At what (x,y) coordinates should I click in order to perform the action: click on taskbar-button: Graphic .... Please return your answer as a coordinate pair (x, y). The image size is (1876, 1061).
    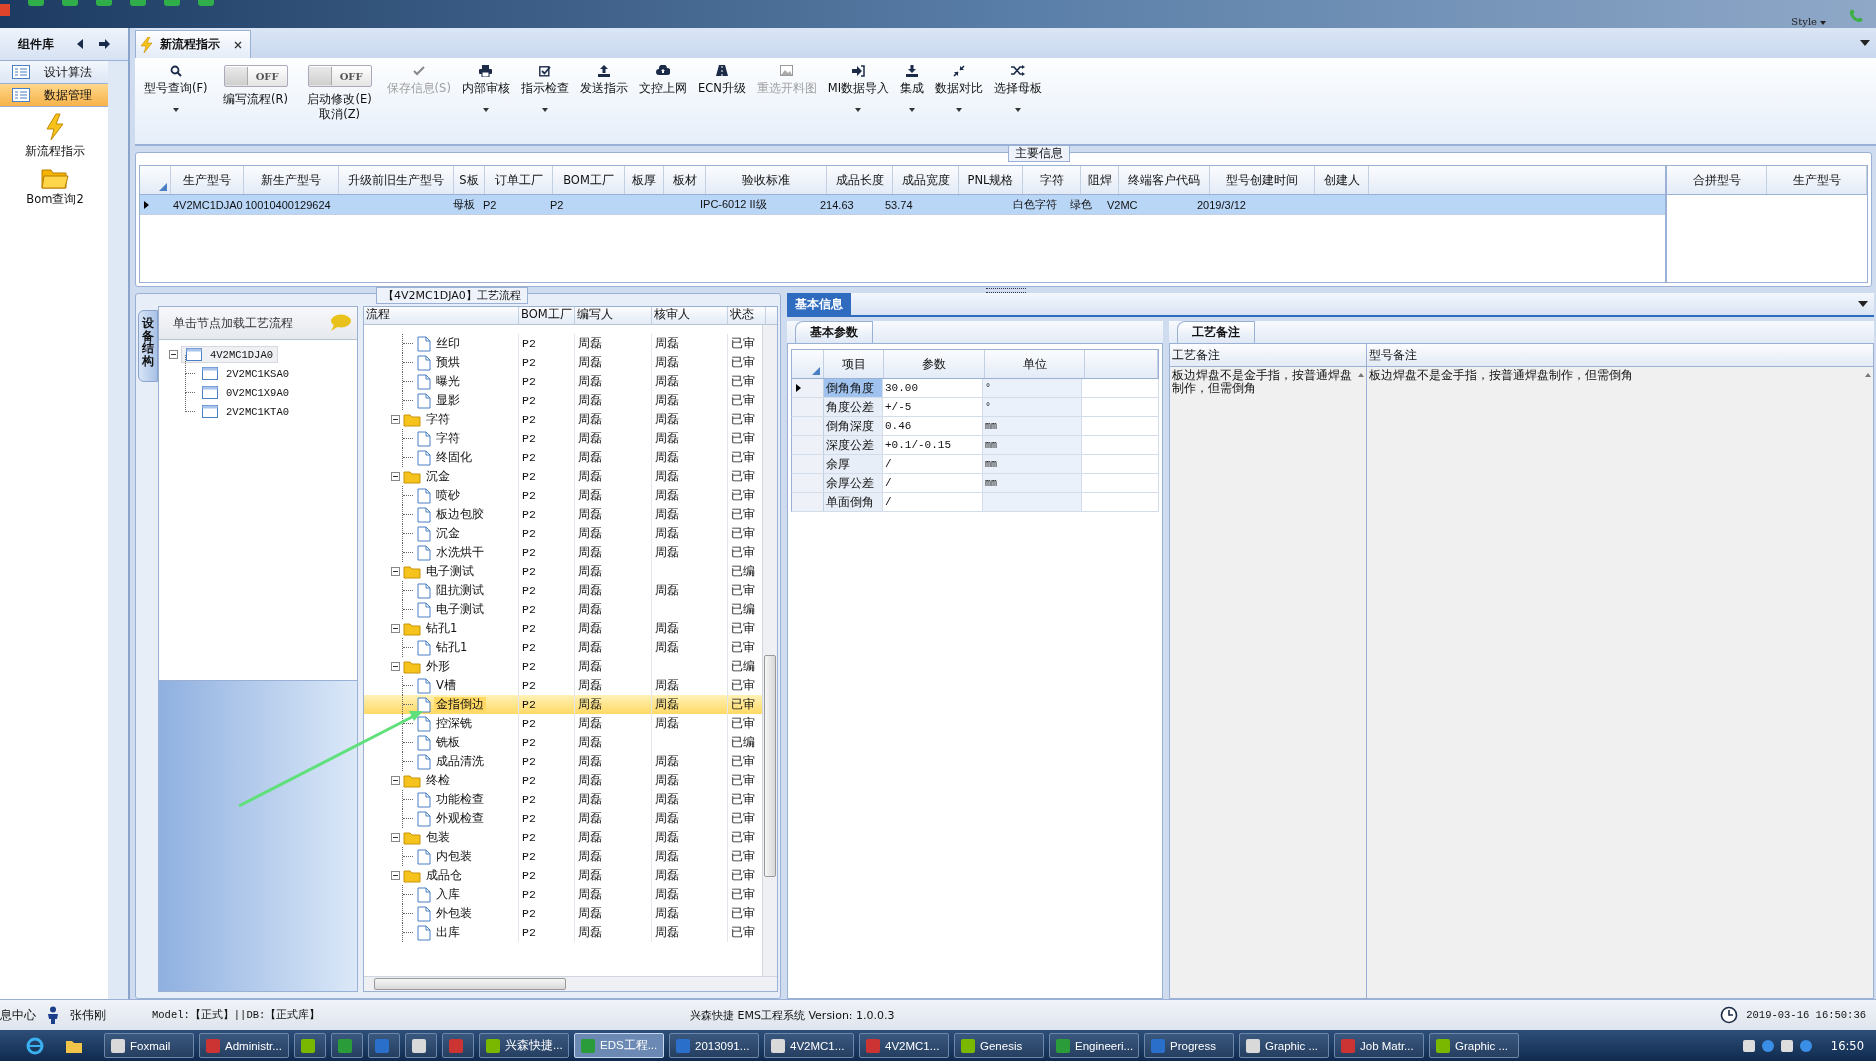
    Looking at the image, I should click on (1284, 1045).